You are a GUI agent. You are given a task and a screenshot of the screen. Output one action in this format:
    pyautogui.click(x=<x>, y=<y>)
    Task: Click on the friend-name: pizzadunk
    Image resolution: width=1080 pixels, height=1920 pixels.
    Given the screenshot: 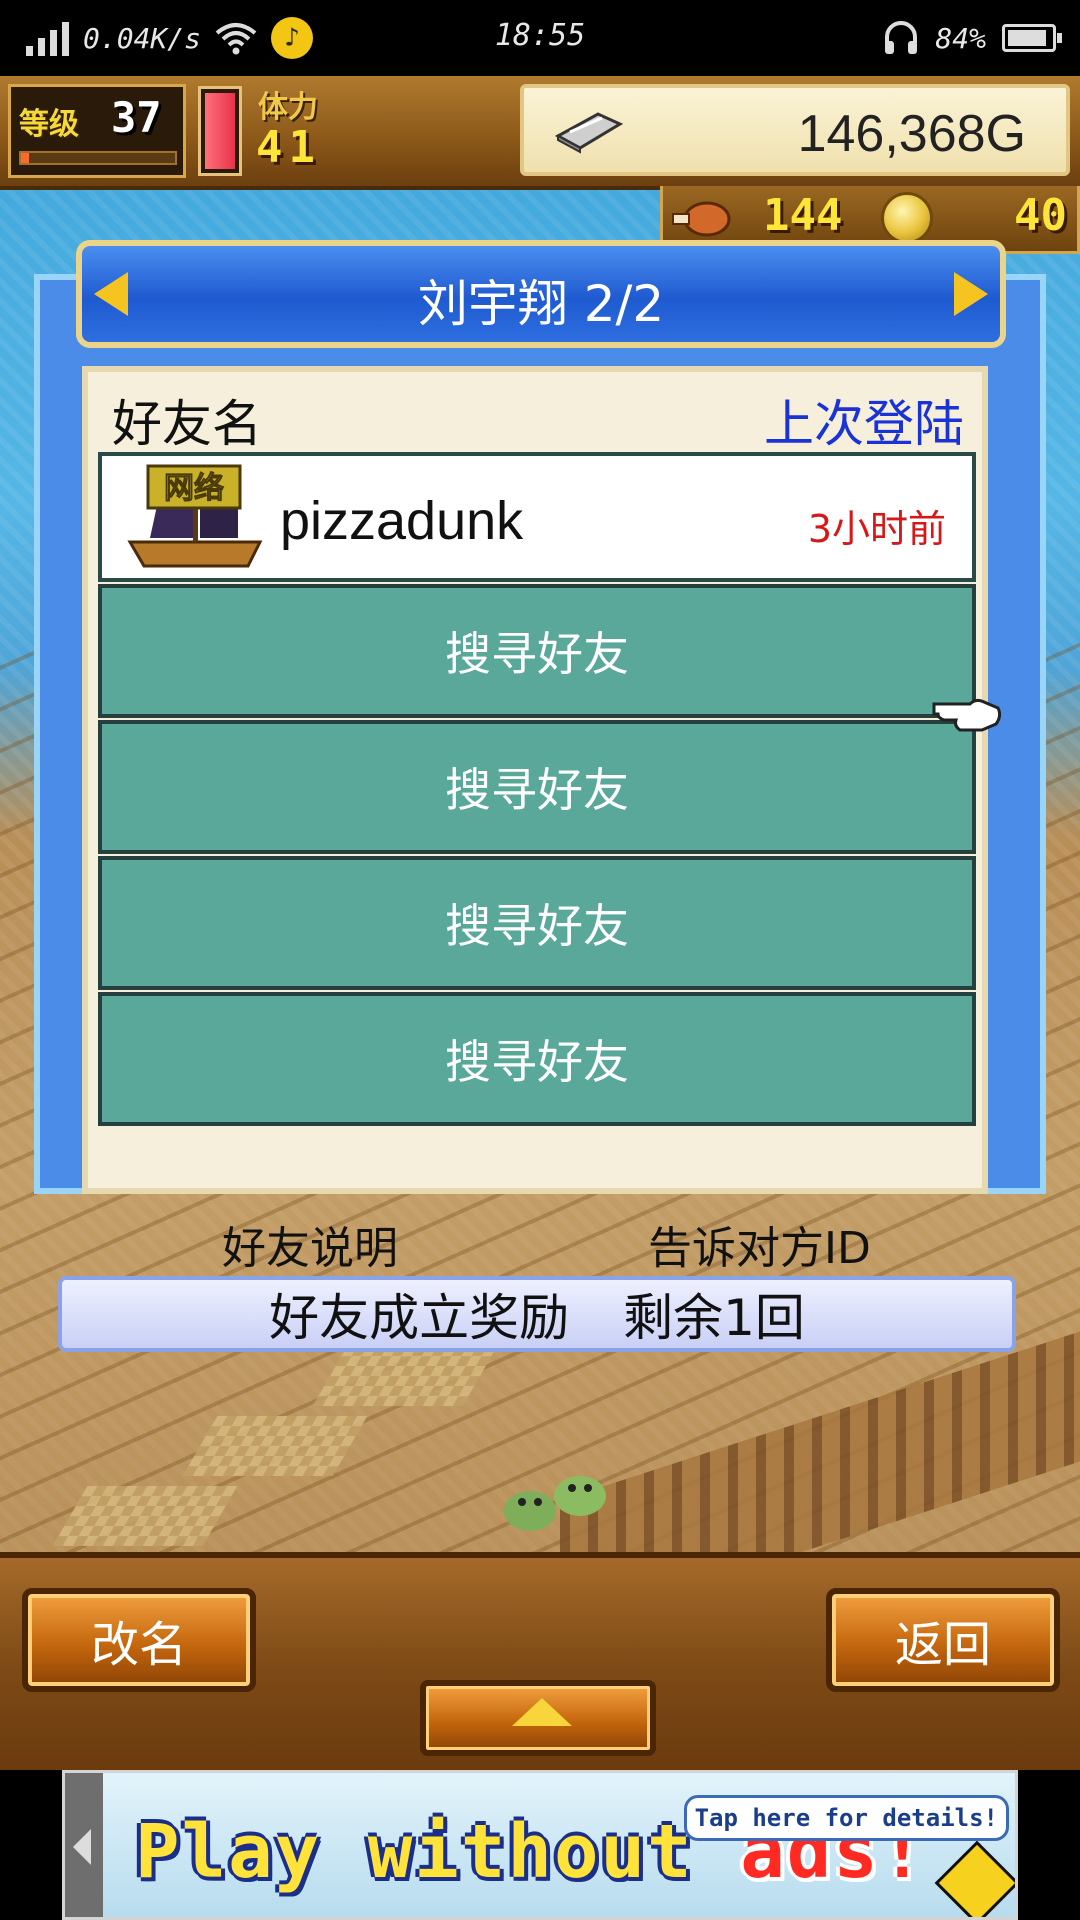 What is the action you would take?
    pyautogui.click(x=402, y=521)
    